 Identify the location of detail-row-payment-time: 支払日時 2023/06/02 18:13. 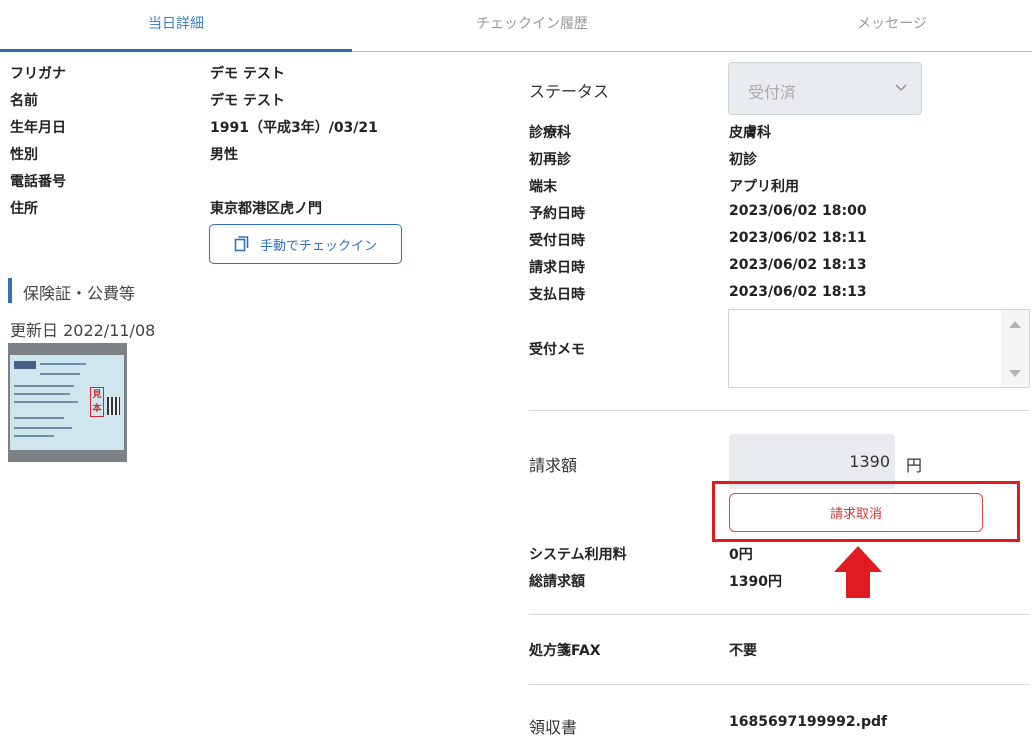
(779, 297).